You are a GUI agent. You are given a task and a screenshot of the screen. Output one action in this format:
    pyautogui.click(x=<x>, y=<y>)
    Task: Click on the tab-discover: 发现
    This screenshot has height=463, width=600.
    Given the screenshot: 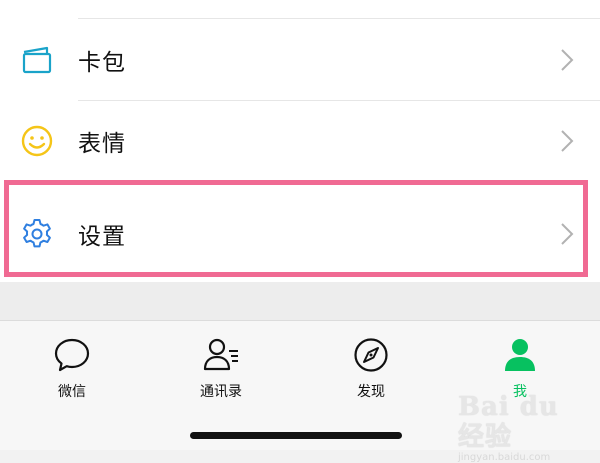 What is the action you would take?
    pyautogui.click(x=371, y=370)
    